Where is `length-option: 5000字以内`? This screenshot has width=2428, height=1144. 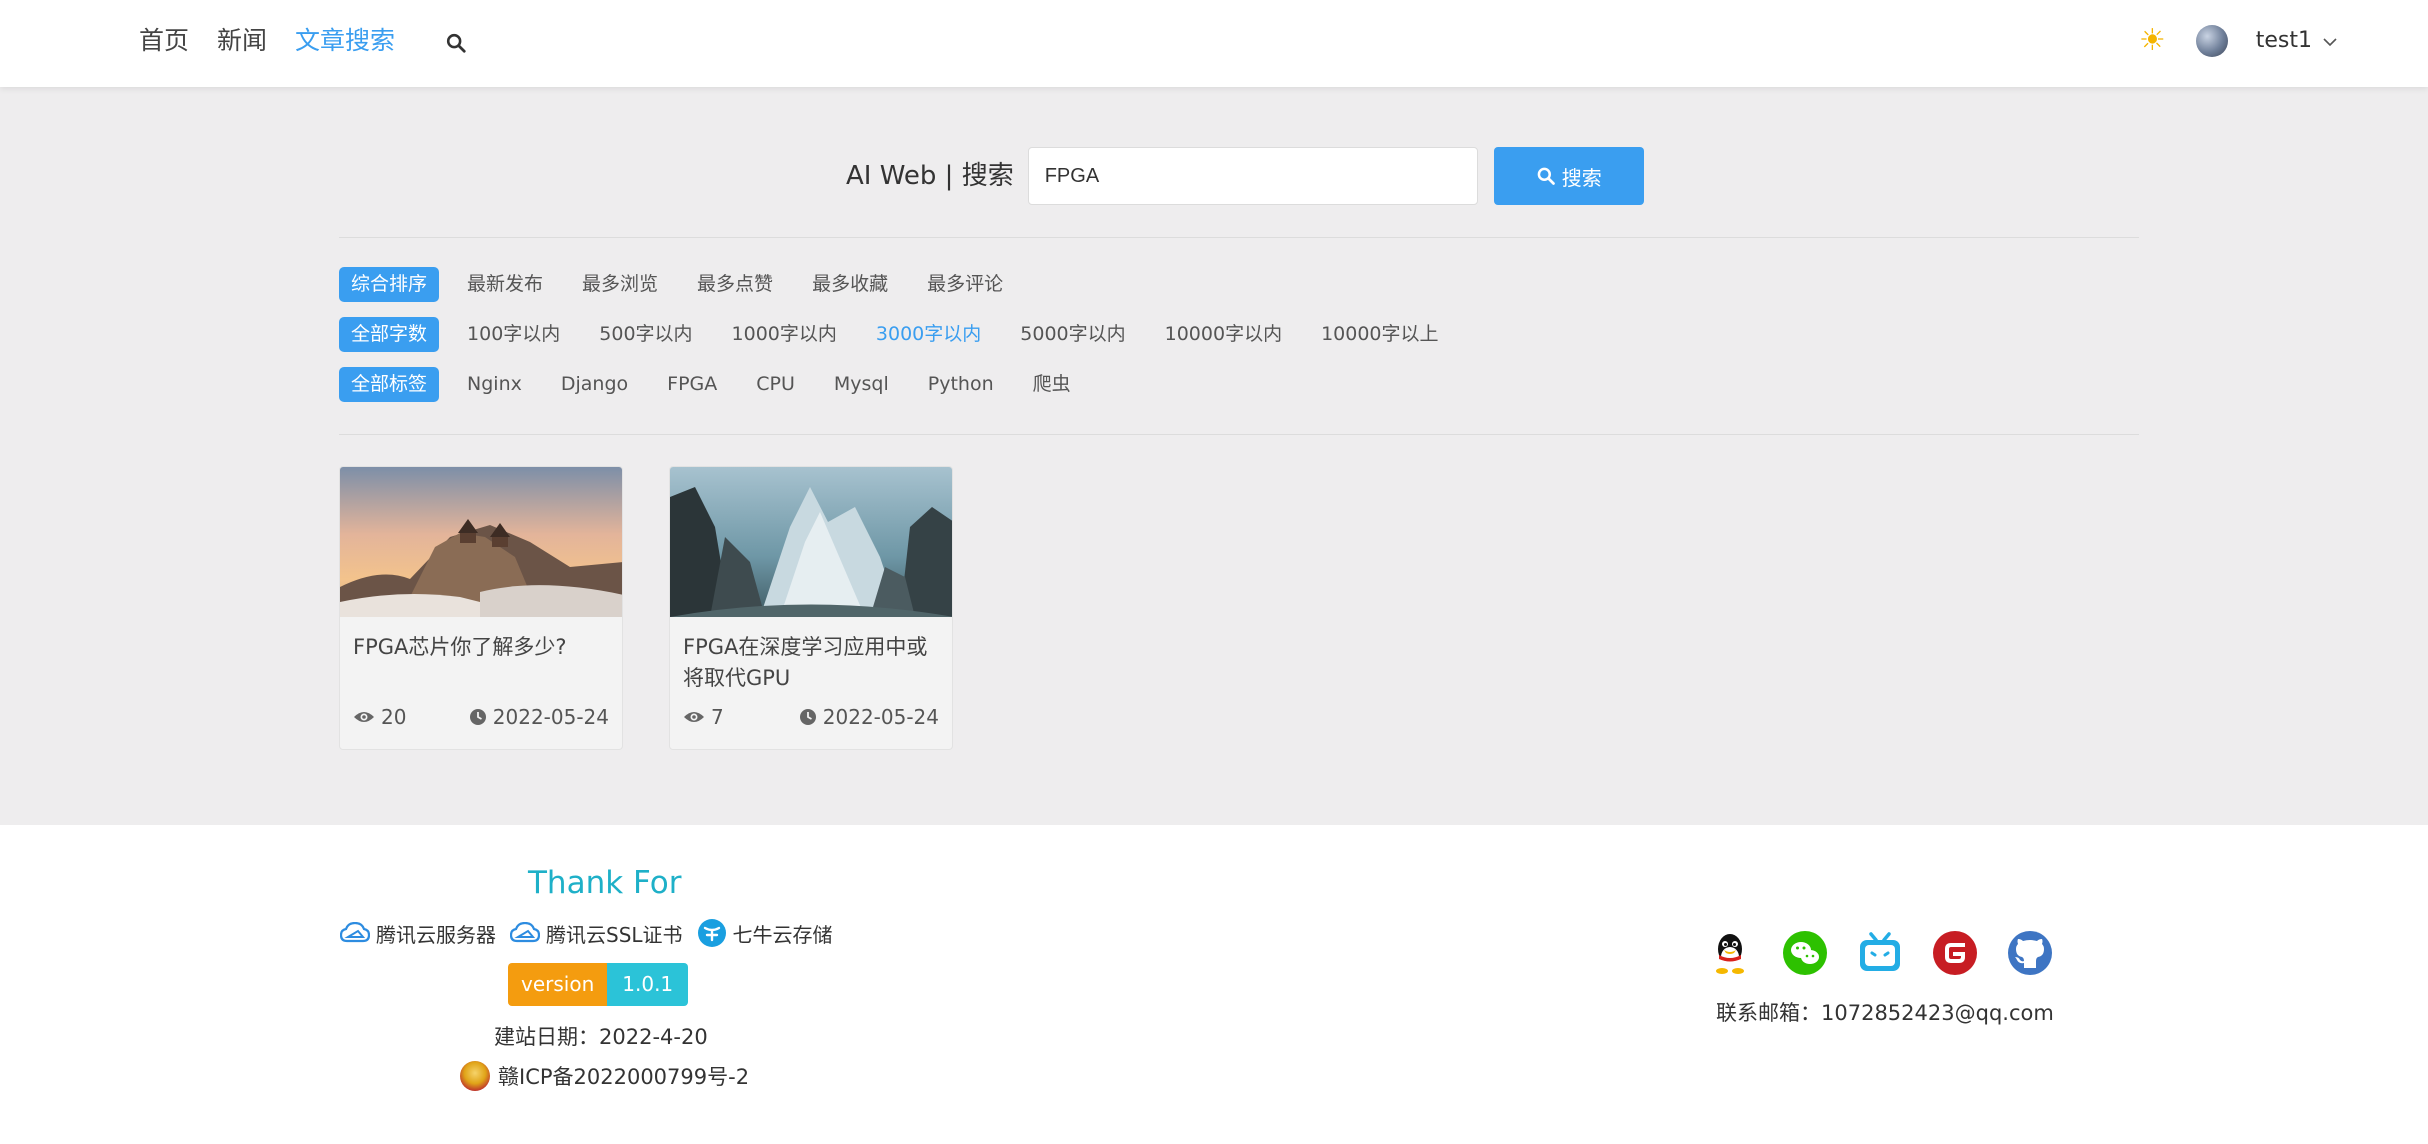 length-option: 5000字以内 is located at coordinates (1072, 334).